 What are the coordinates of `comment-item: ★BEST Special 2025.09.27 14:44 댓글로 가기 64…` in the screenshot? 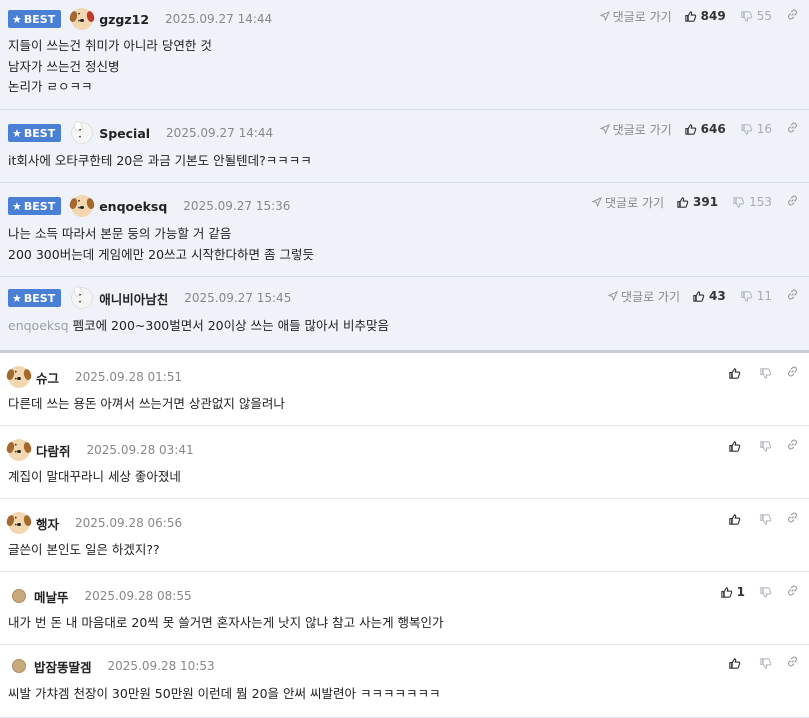 It's located at (404, 146).